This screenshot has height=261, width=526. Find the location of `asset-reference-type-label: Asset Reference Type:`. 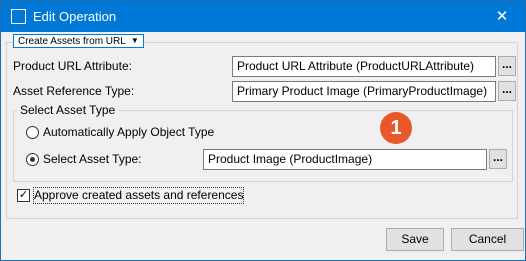

asset-reference-type-label: Asset Reference Type: is located at coordinates (74, 91).